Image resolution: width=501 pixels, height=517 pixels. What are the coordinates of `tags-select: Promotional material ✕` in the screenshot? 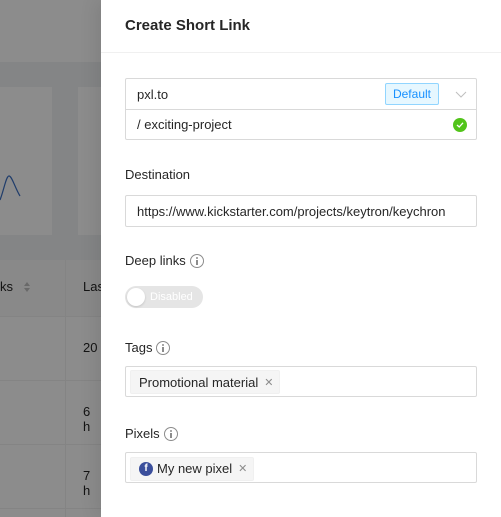 It's located at (301, 381).